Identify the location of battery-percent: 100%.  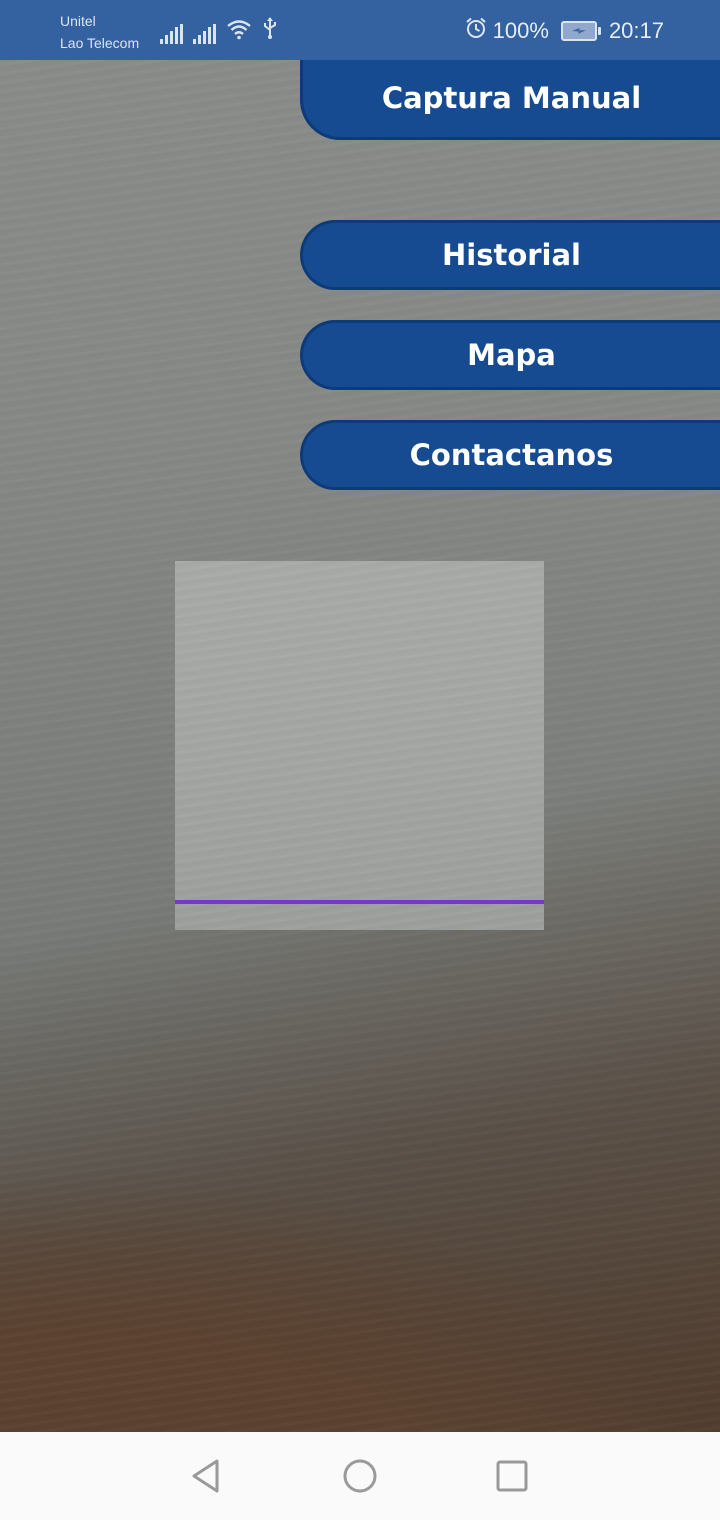
(520, 30).